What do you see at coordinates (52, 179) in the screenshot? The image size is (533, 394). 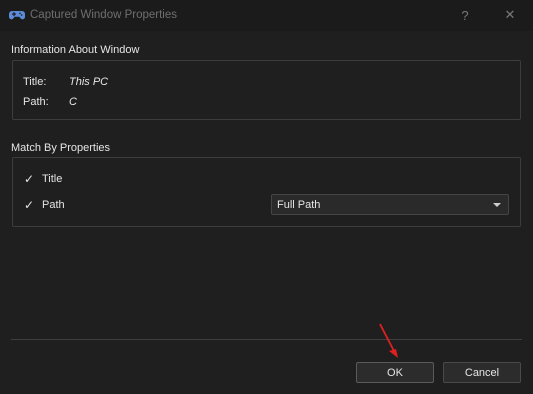 I see `title-checkbox-label: Title` at bounding box center [52, 179].